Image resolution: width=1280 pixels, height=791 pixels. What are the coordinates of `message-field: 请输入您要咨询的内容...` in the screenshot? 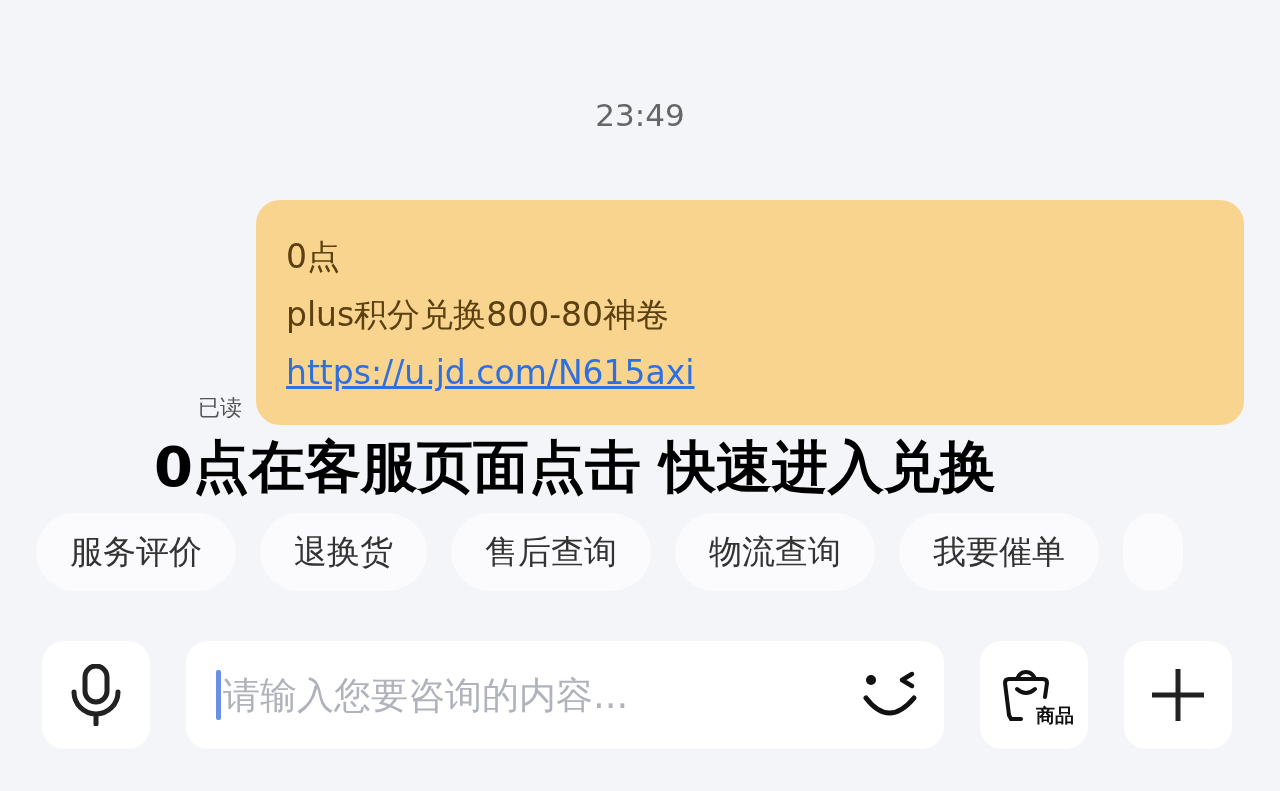 It's located at (565, 695).